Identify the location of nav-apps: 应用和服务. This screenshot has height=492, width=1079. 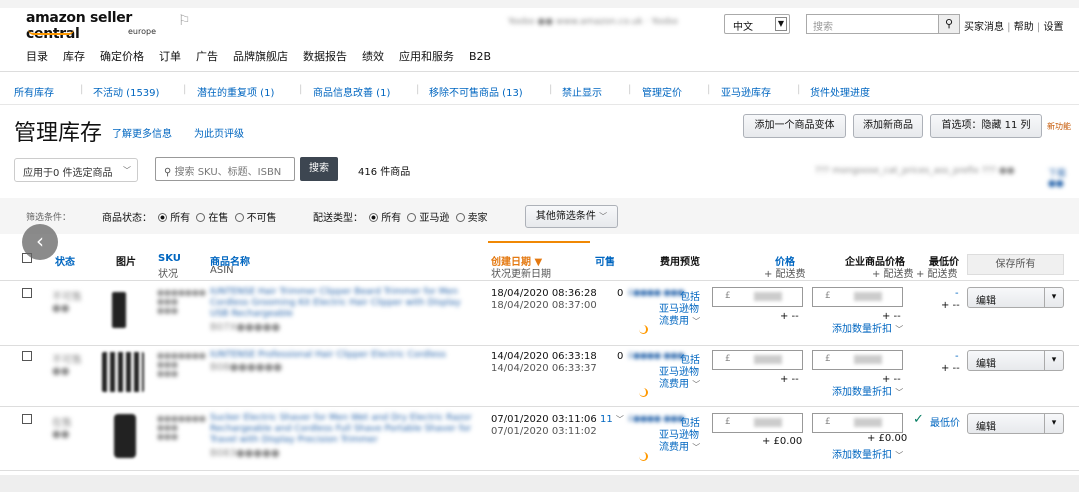
(426, 56).